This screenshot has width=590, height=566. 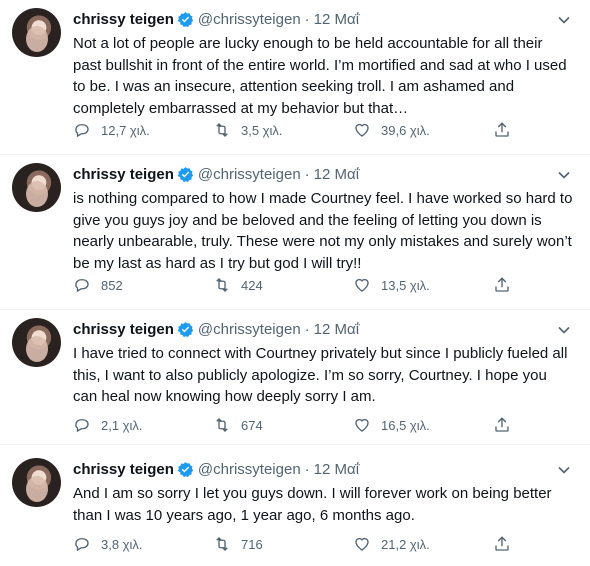 What do you see at coordinates (112, 285) in the screenshot?
I see `reply-count: 852` at bounding box center [112, 285].